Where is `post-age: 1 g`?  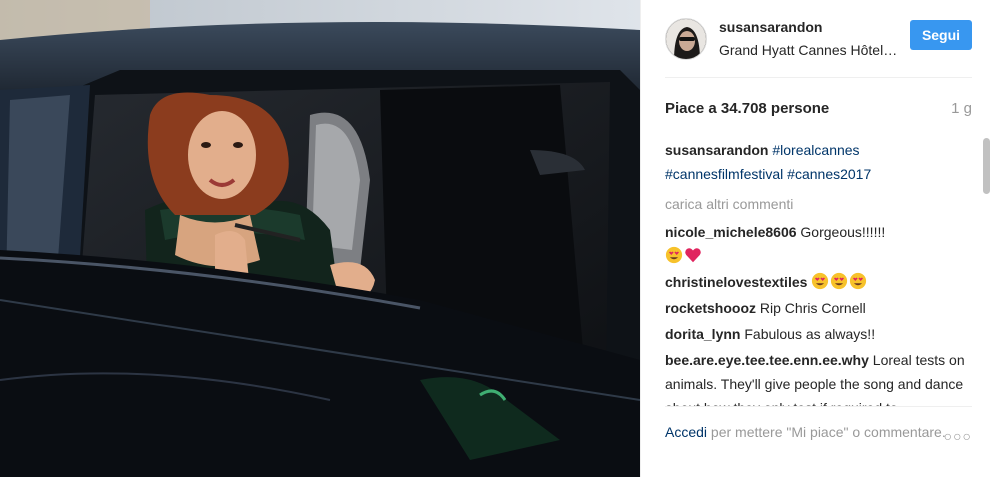
post-age: 1 g is located at coordinates (961, 108).